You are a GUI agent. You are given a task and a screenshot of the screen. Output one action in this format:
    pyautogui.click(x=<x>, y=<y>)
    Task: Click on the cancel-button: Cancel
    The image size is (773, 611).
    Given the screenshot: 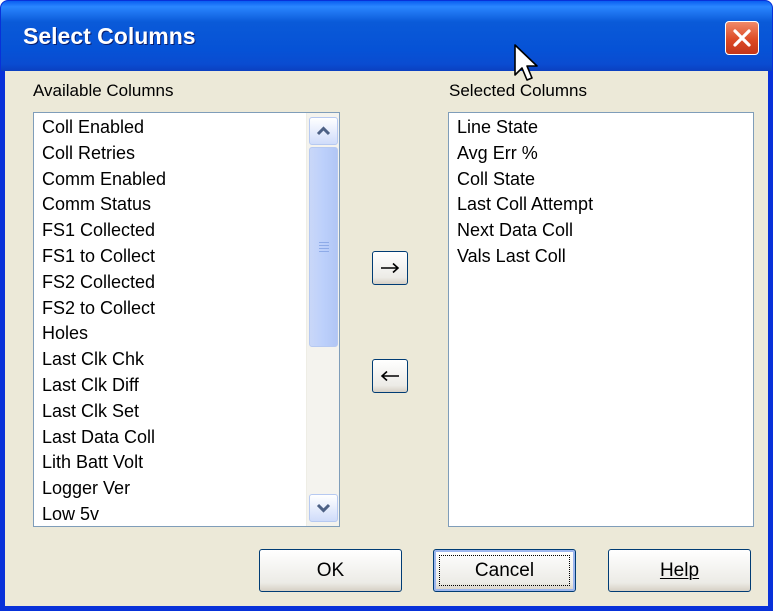 What is the action you would take?
    pyautogui.click(x=504, y=570)
    